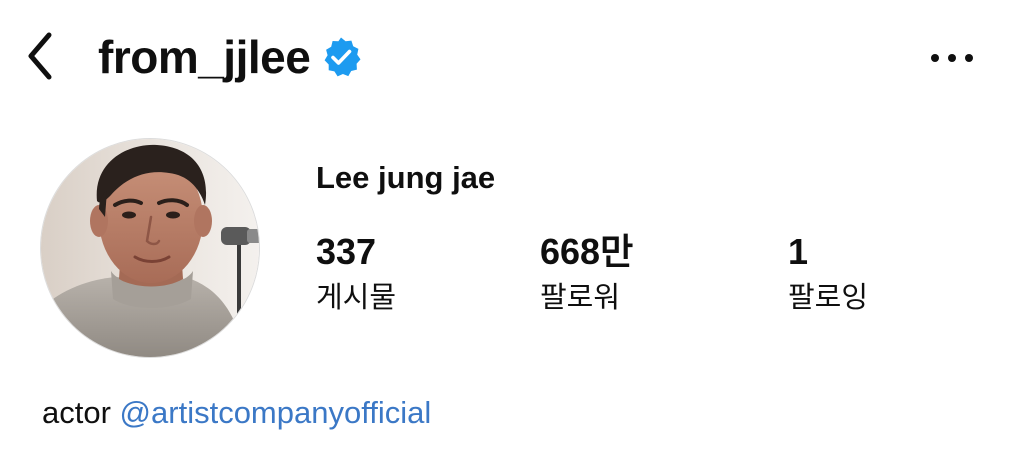  What do you see at coordinates (76, 412) in the screenshot?
I see `bio-text: actor` at bounding box center [76, 412].